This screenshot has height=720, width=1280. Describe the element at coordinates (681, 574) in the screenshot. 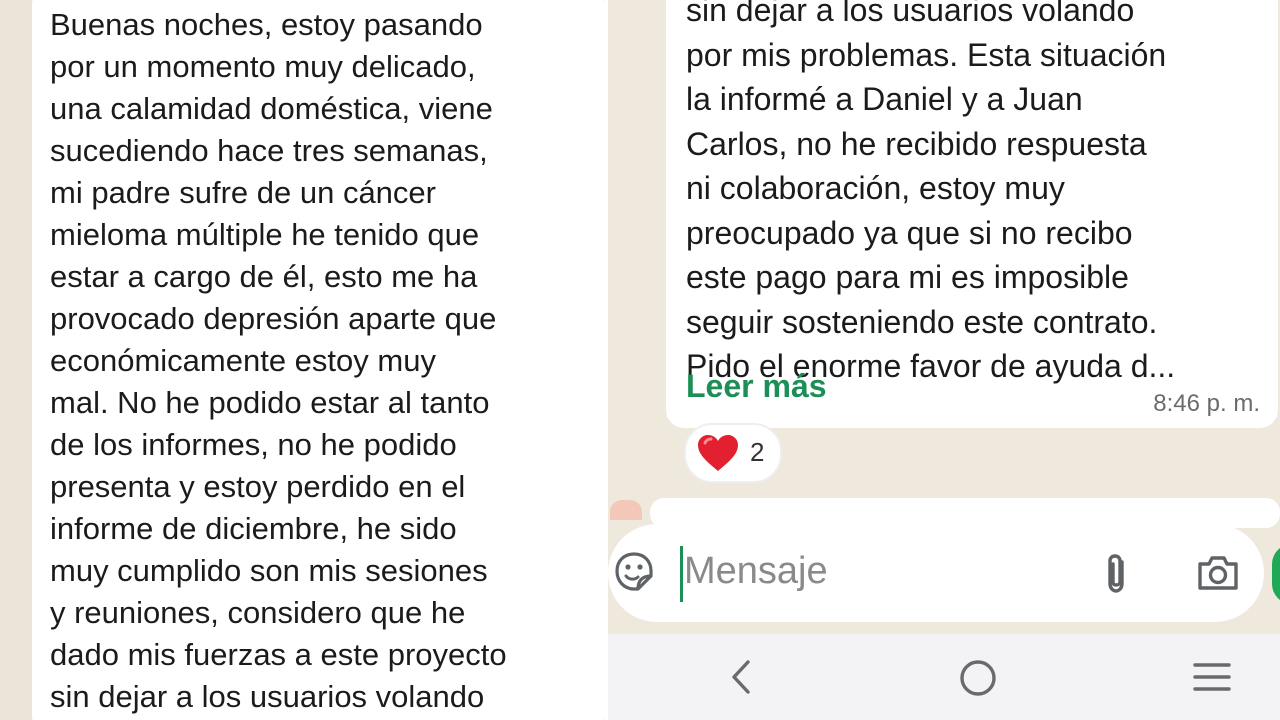

I see `text-cursor` at that location.